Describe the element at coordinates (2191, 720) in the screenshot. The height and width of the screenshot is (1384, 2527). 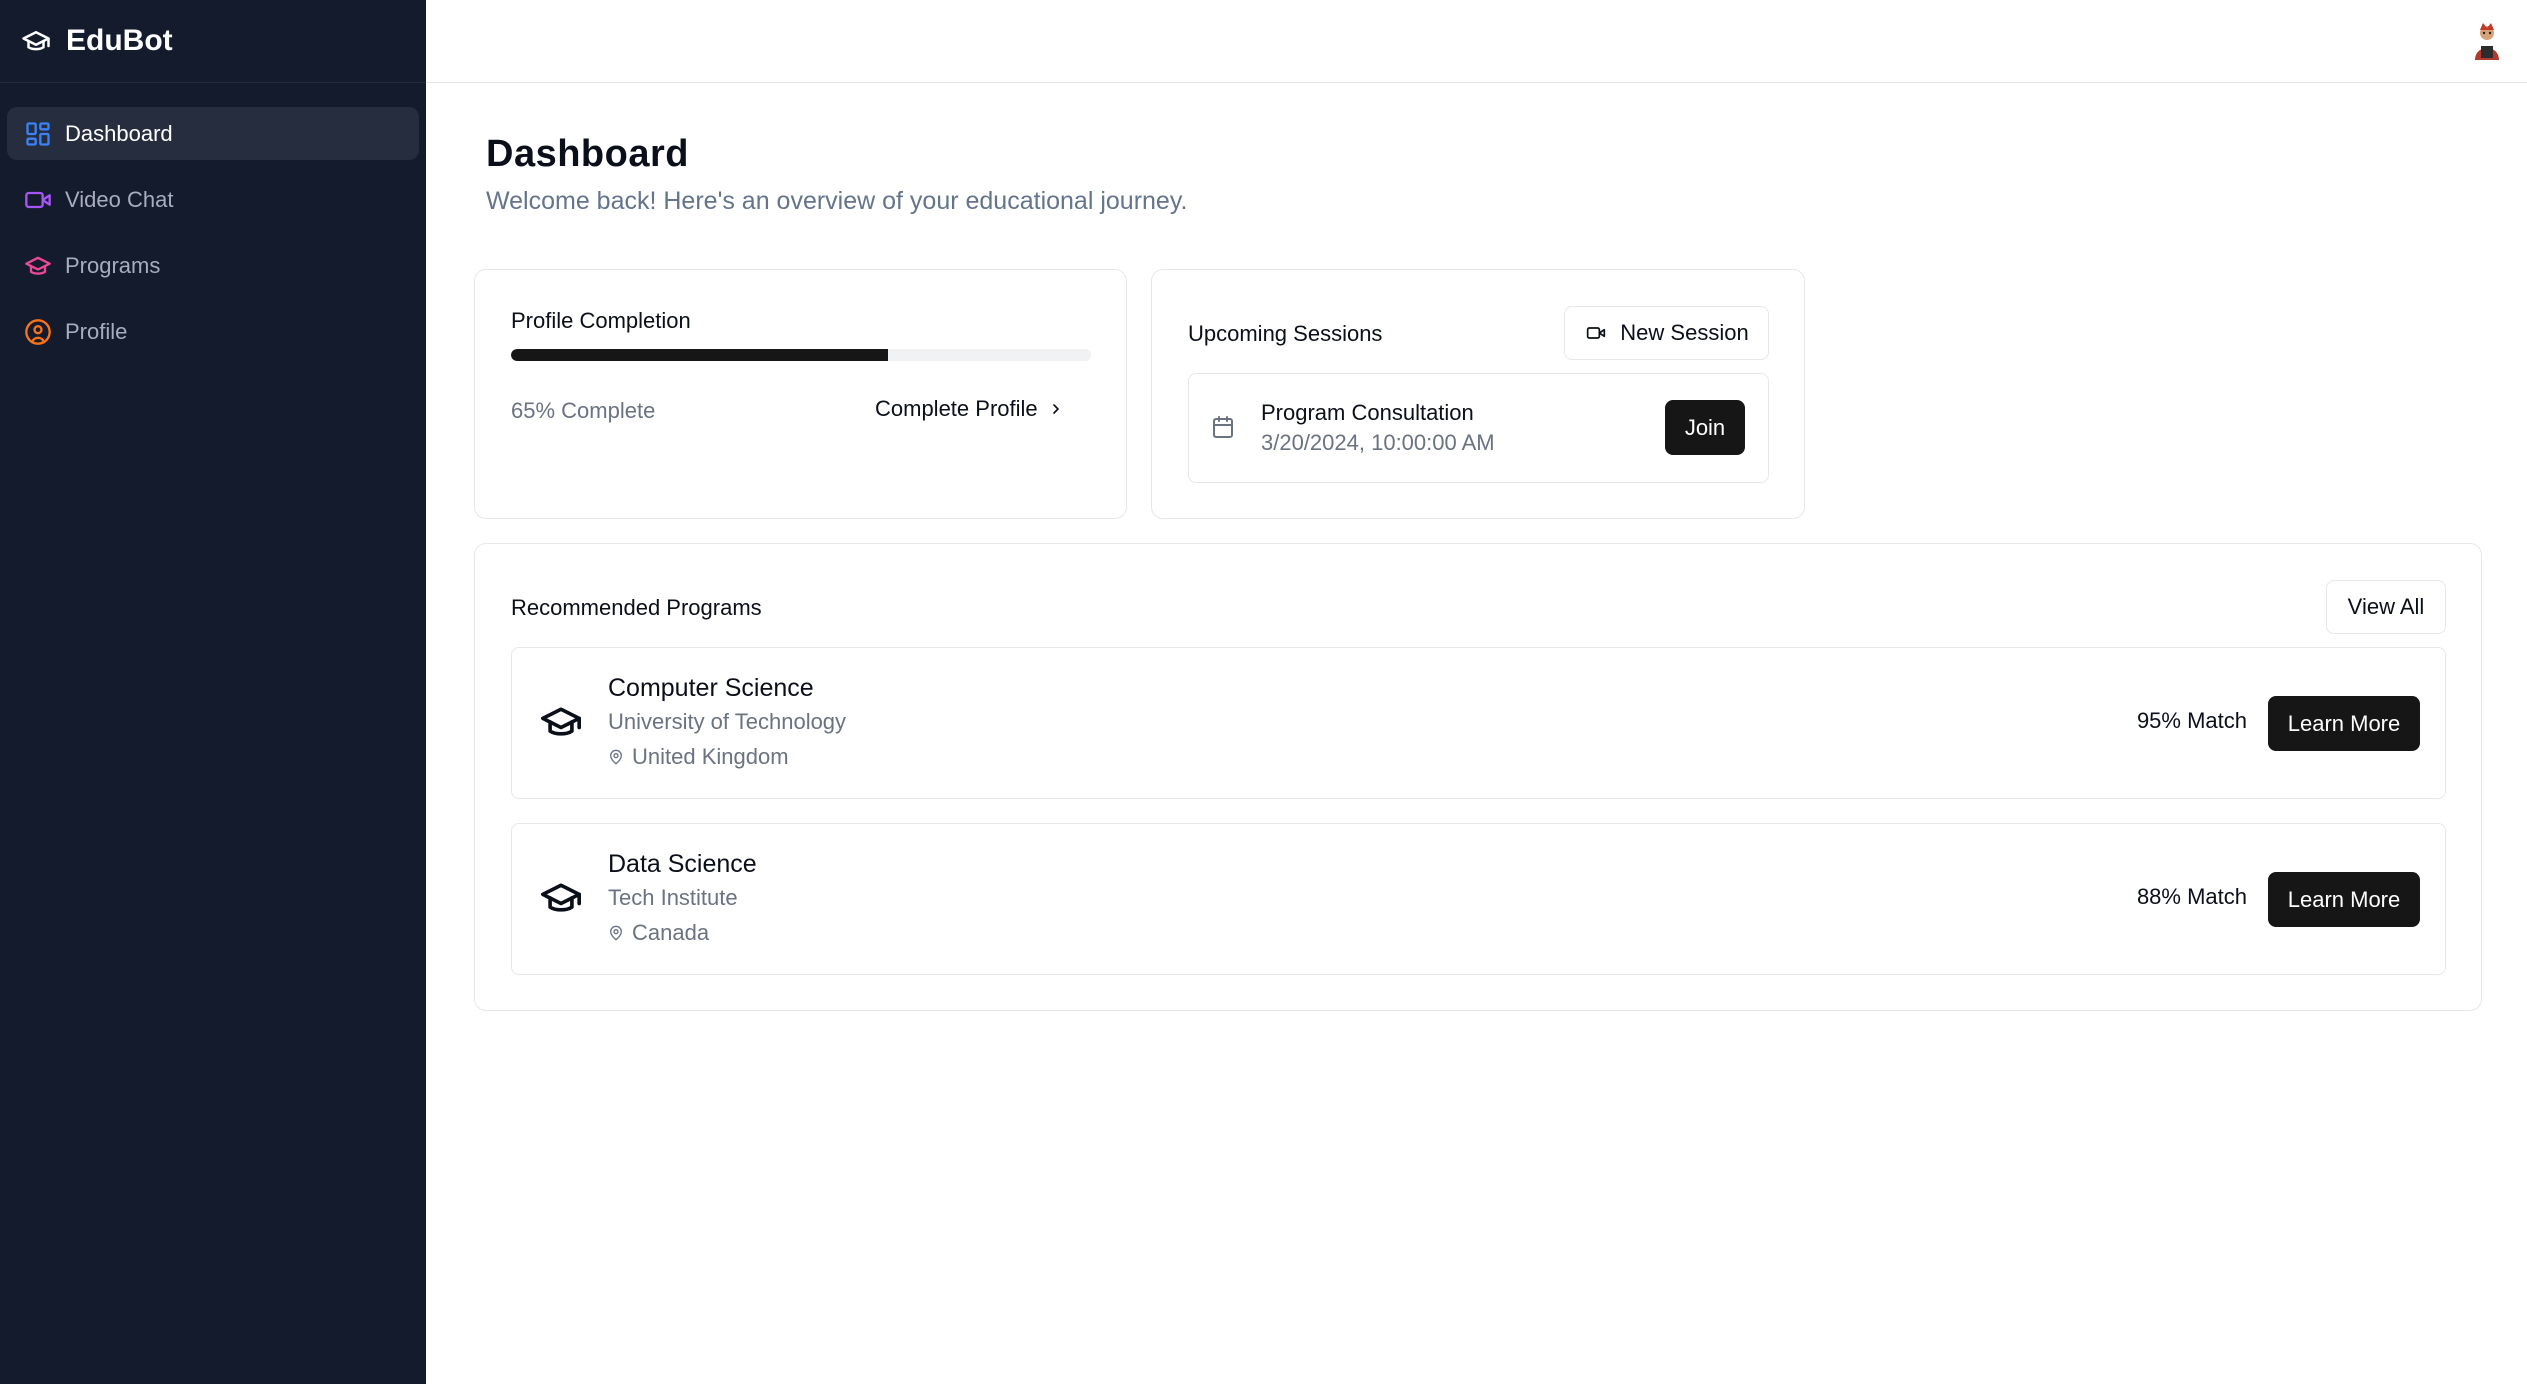
I see `program-match: 95% Match` at that location.